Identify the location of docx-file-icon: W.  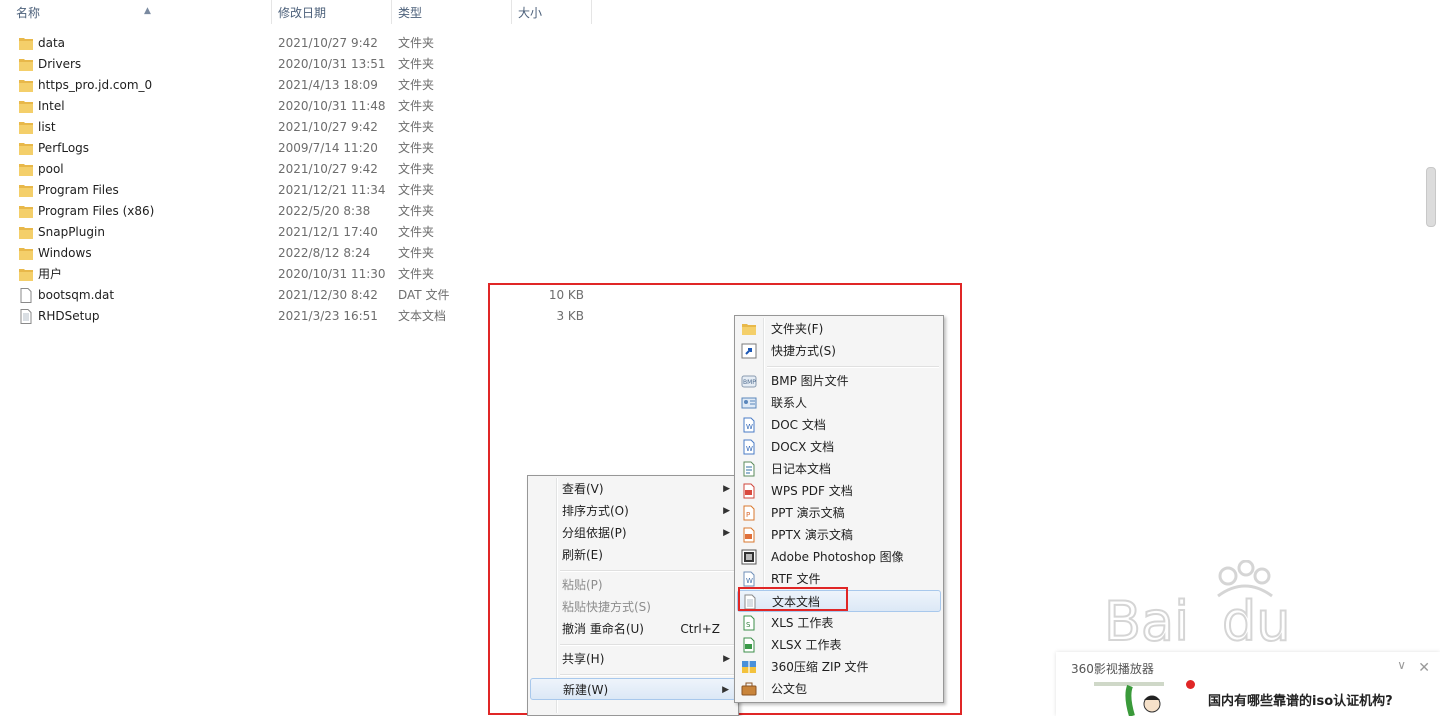
(749, 447).